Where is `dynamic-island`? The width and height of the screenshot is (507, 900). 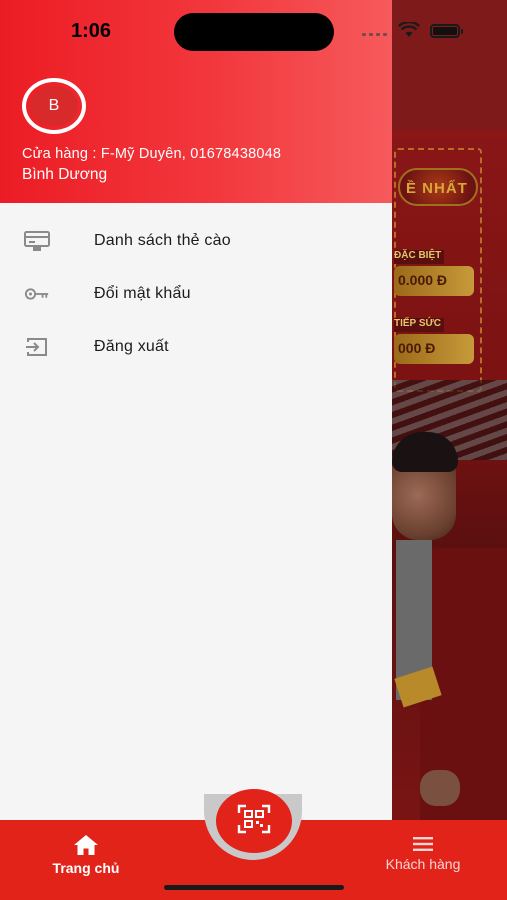
dynamic-island is located at coordinates (254, 32).